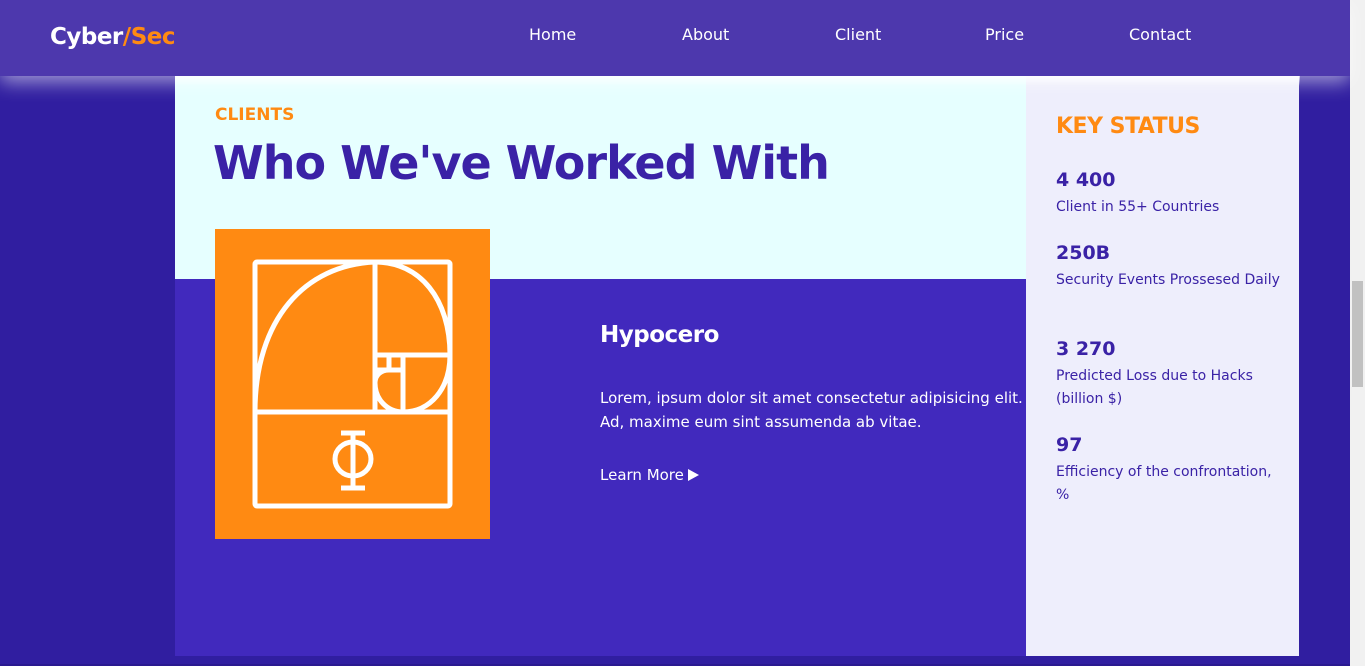  I want to click on golden-ratio-phi-icon, so click(352, 384).